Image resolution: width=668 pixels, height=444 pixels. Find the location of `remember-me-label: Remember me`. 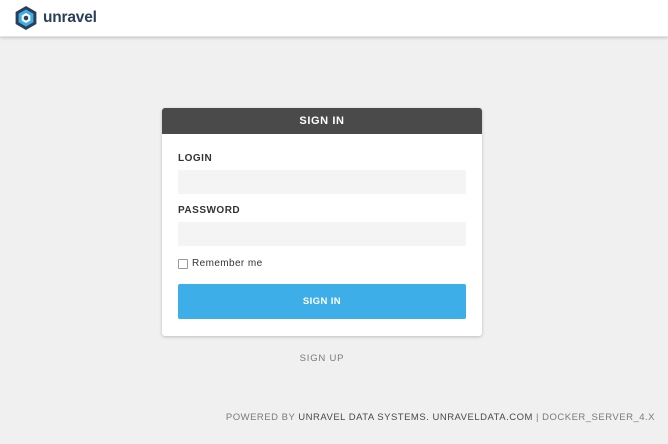

remember-me-label: Remember me is located at coordinates (227, 263).